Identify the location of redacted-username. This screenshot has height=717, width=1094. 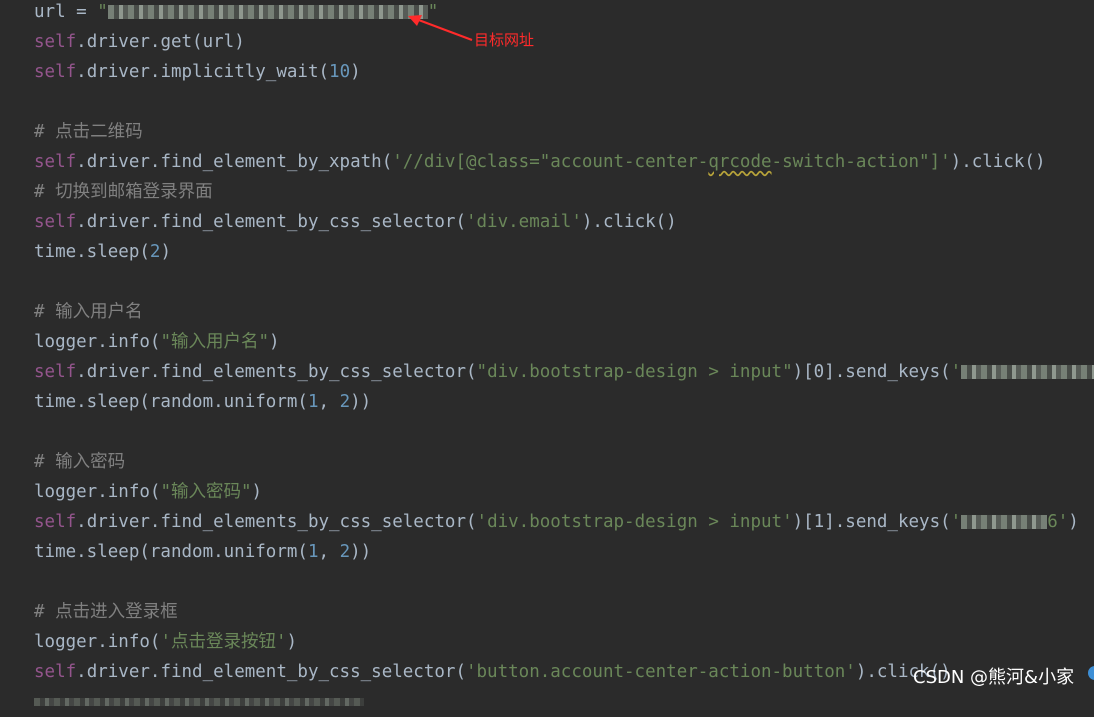
(1027, 372).